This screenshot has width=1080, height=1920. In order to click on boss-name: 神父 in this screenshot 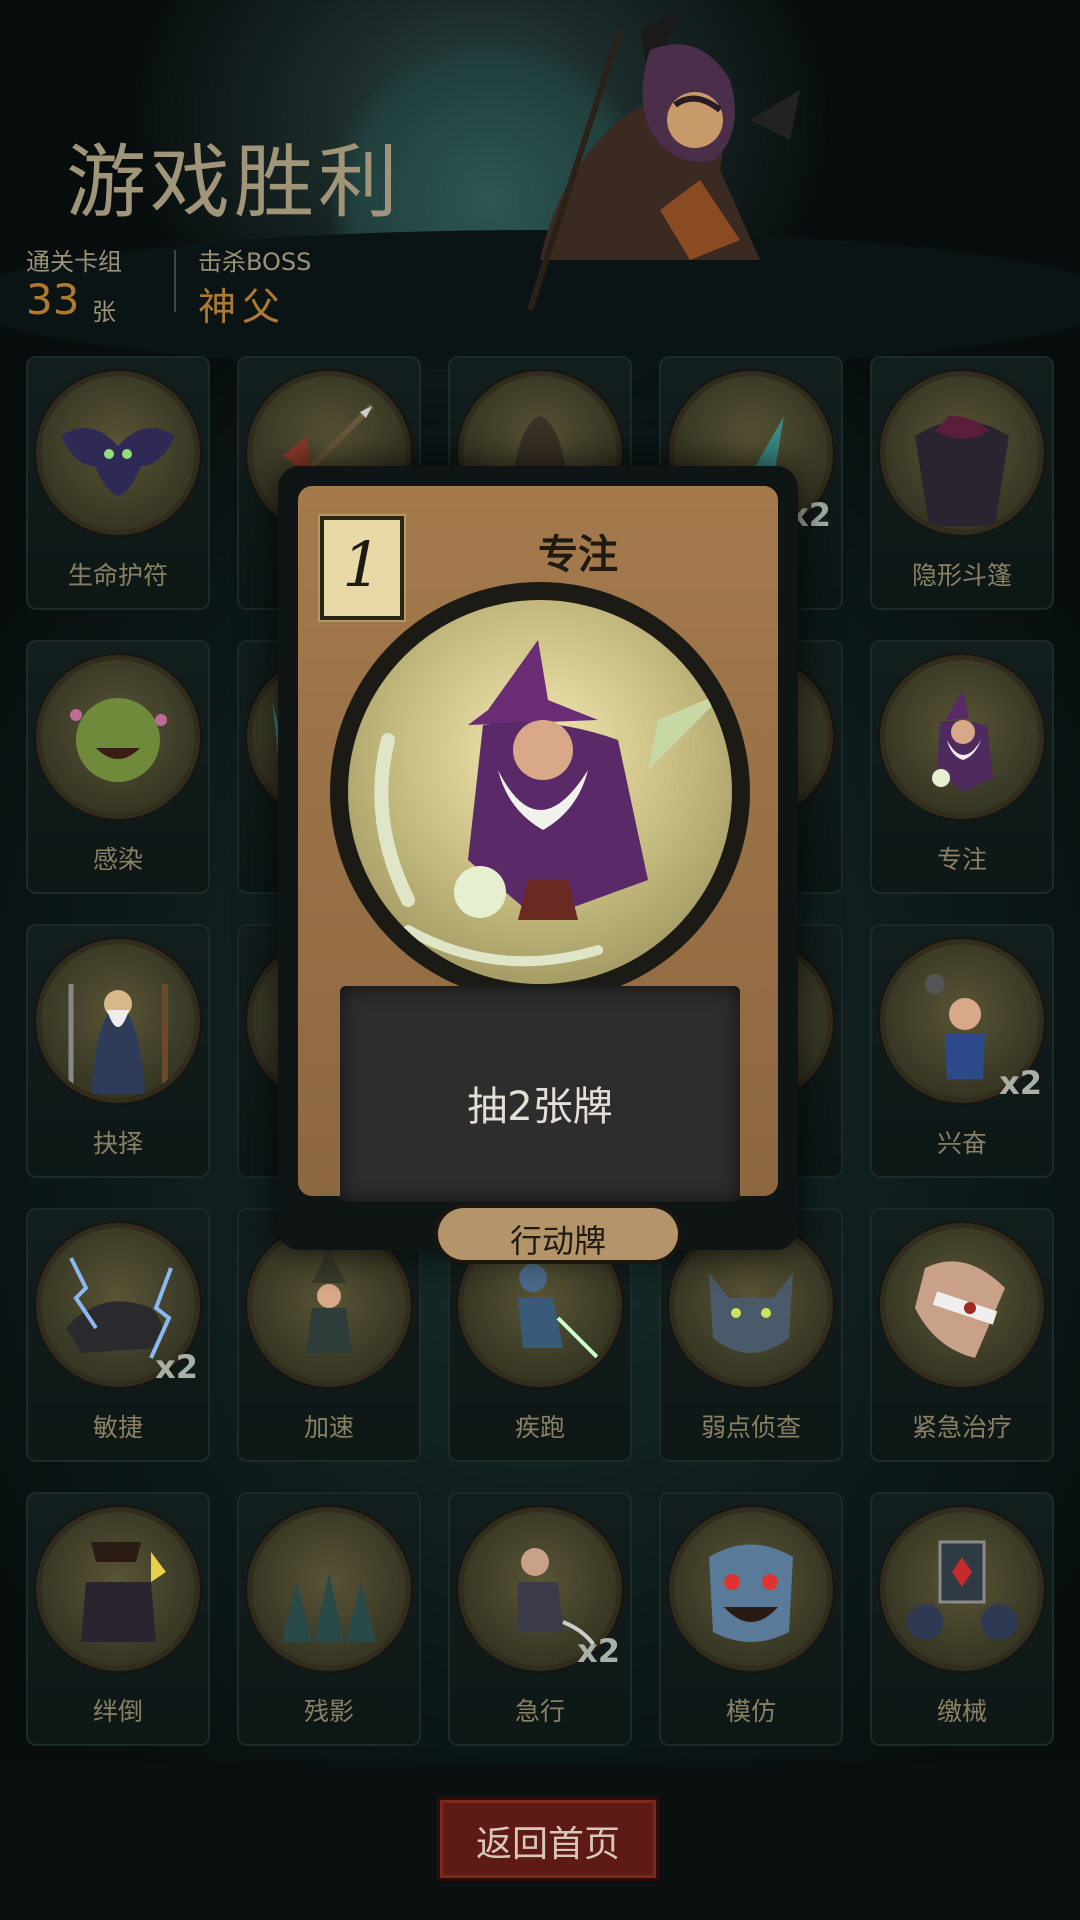, I will do `click(242, 307)`.